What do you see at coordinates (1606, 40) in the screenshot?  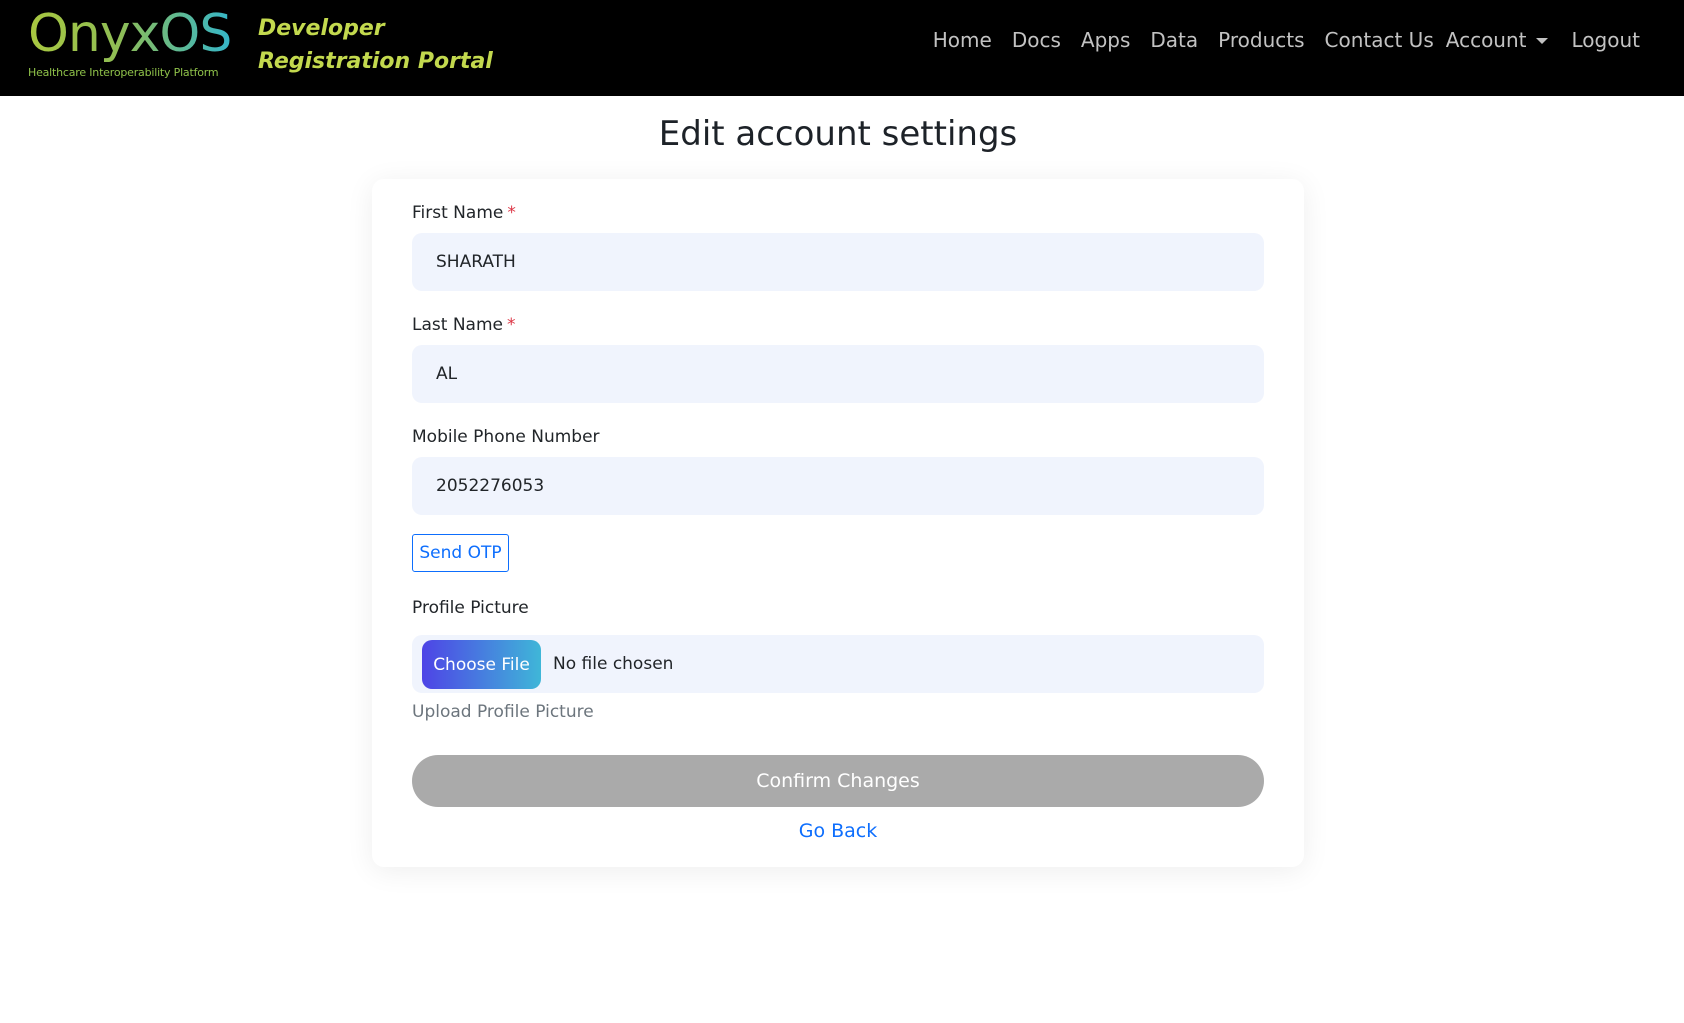 I see `nav-logout: Logout` at bounding box center [1606, 40].